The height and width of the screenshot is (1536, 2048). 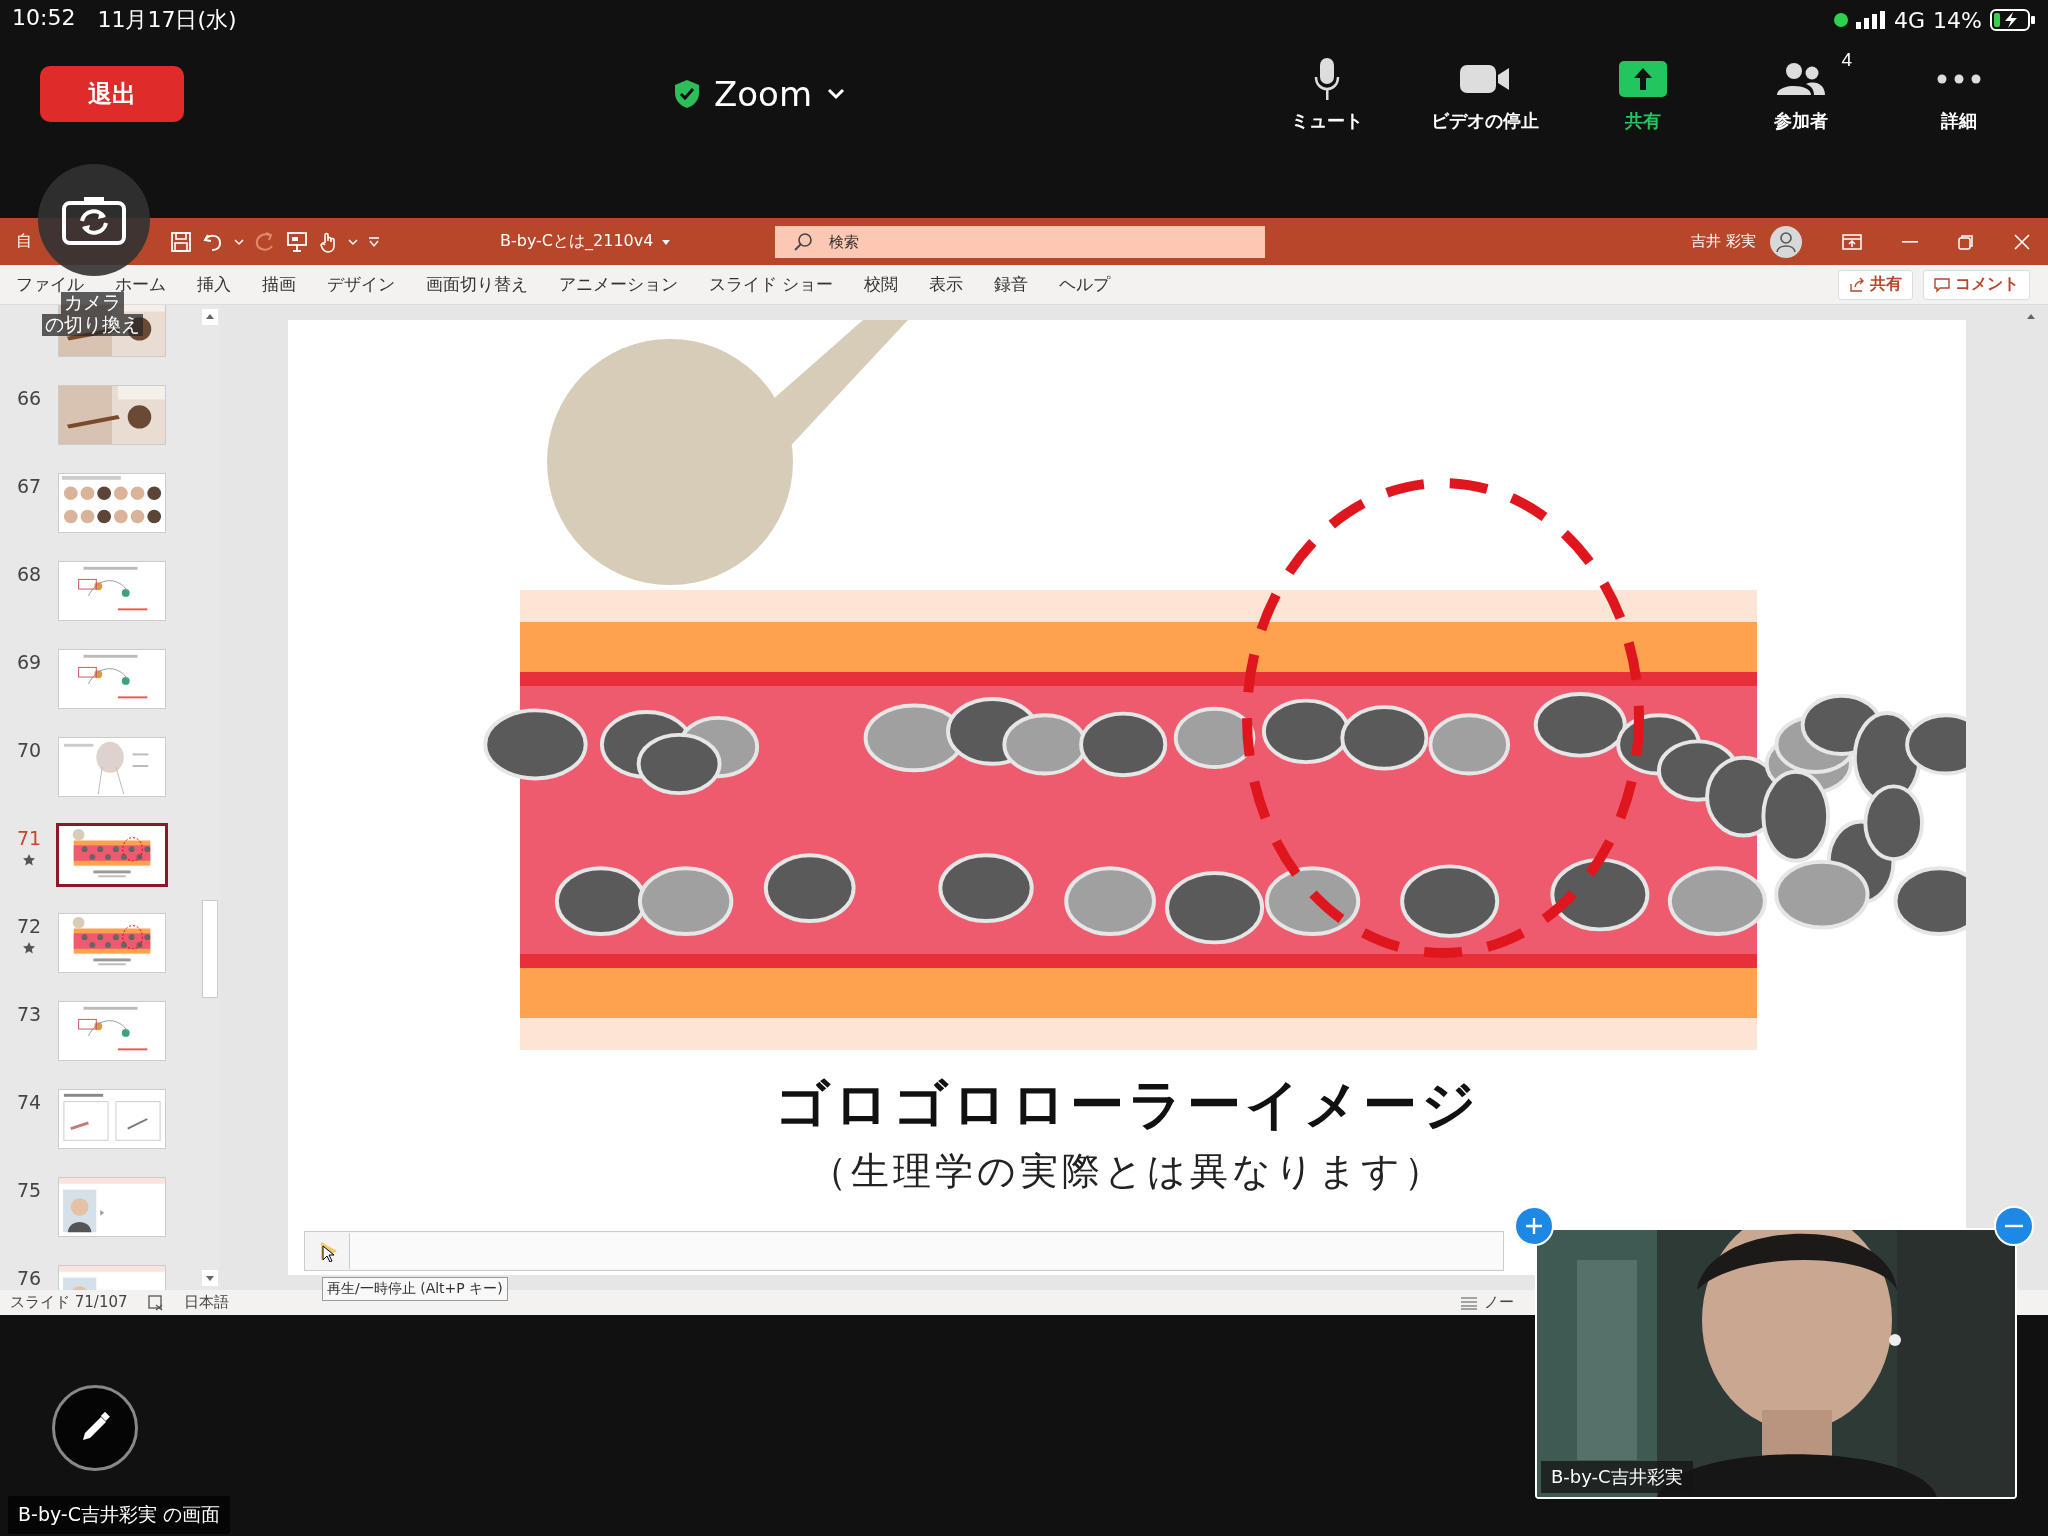 I want to click on caret-icon, so click(x=666, y=241).